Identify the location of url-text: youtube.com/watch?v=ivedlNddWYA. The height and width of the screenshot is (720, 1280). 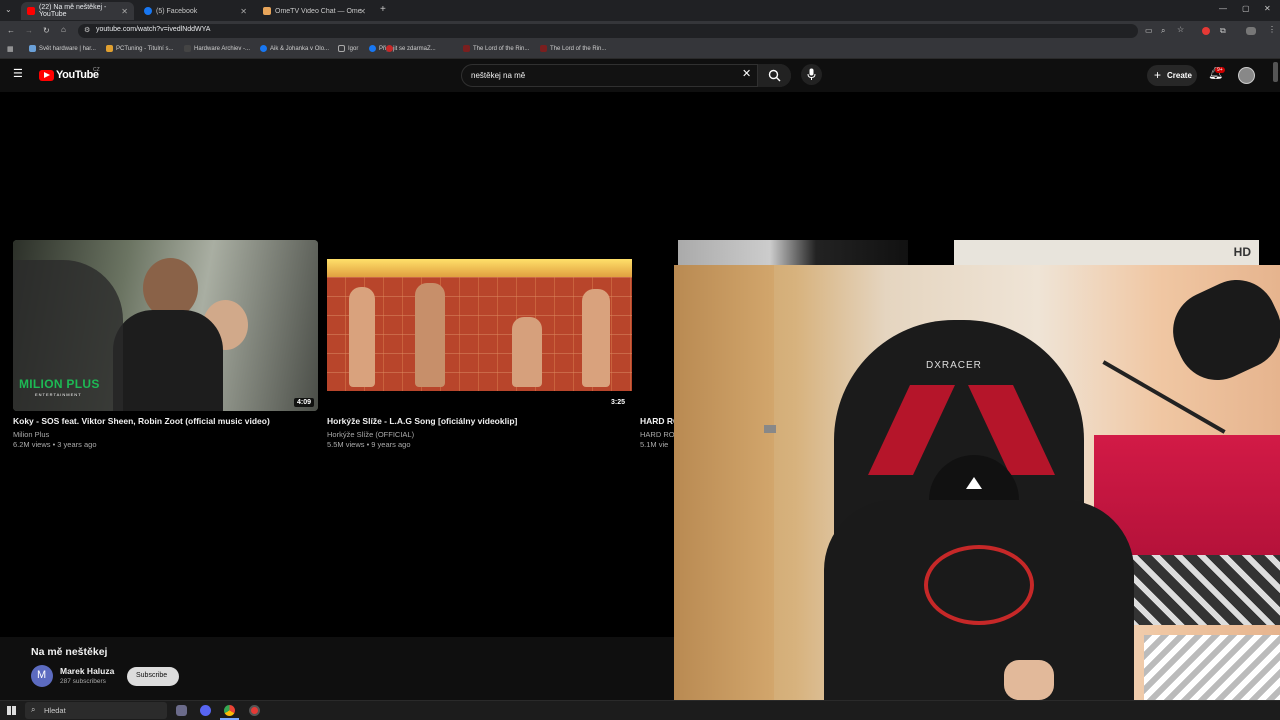
(153, 29).